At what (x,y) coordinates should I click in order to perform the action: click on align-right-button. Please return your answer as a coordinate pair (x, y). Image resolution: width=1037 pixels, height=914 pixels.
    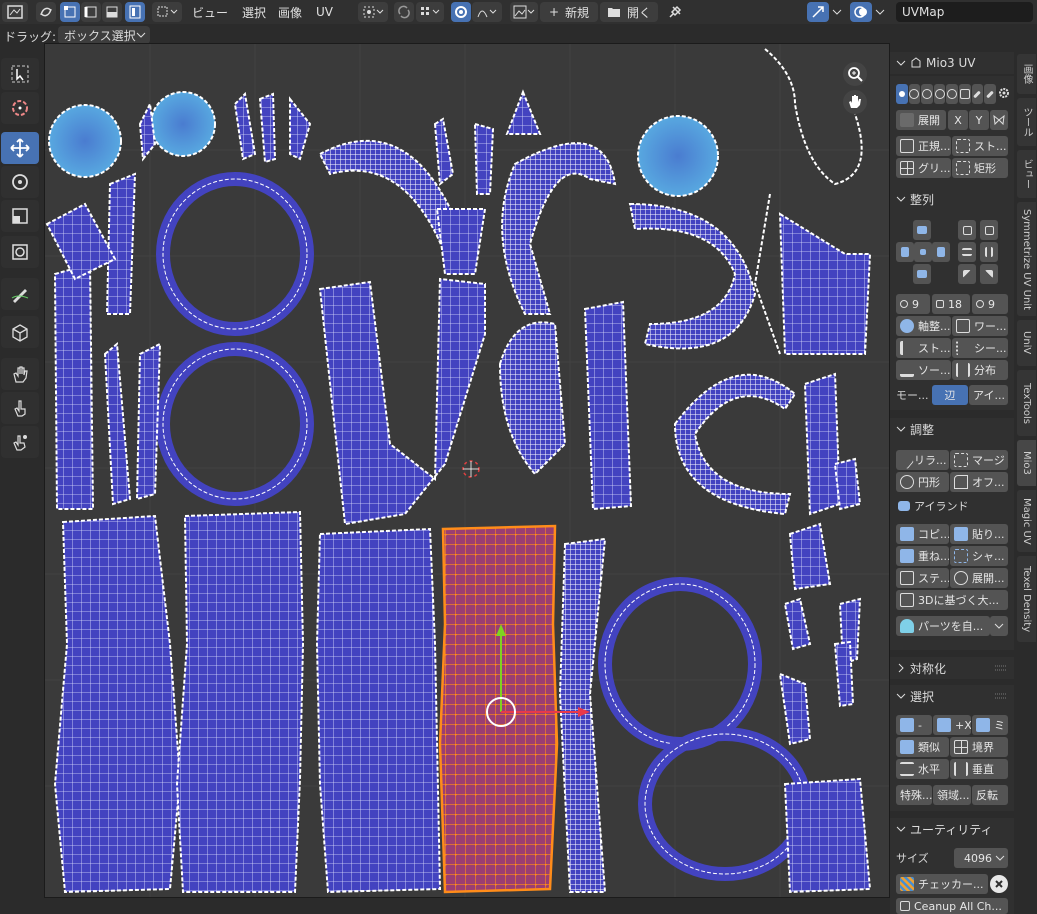
    Looking at the image, I should click on (941, 252).